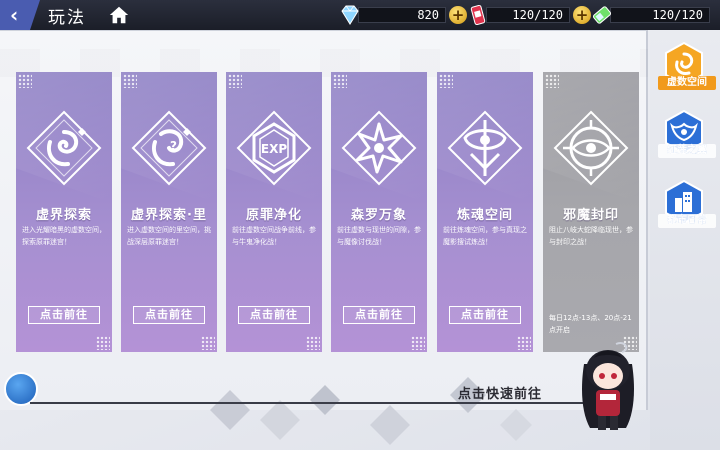  What do you see at coordinates (273, 215) in the screenshot?
I see `card-title: 原罪净化` at bounding box center [273, 215].